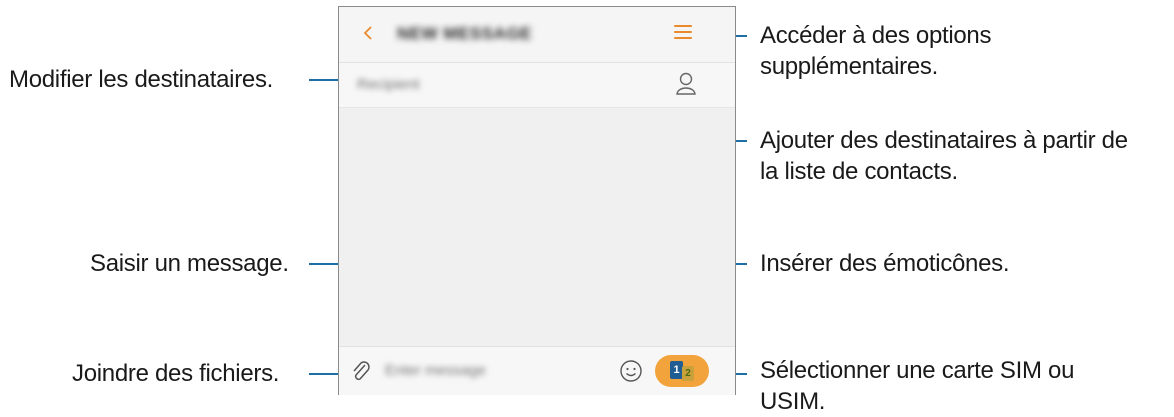 This screenshot has height=417, width=1174. I want to click on contacts-icon, so click(686, 84).